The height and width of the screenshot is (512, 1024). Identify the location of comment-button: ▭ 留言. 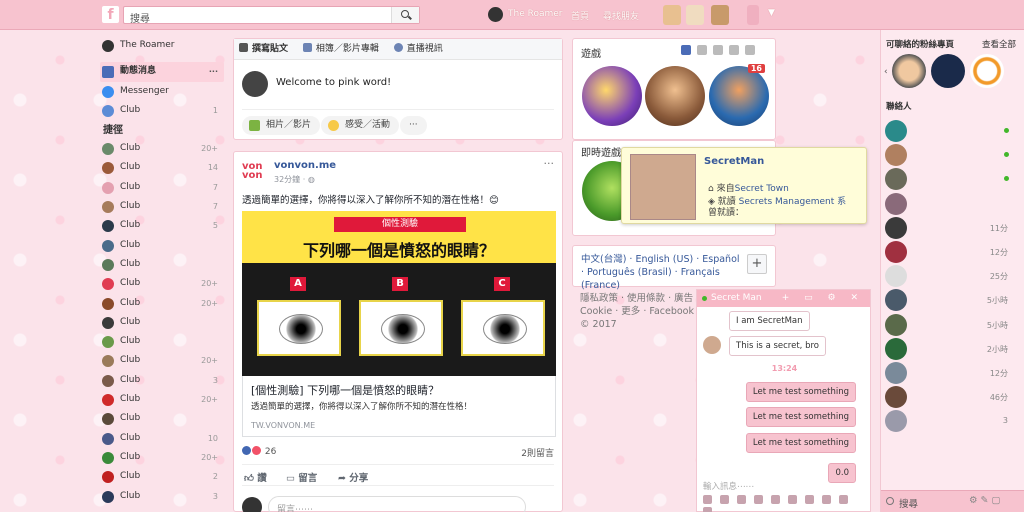
(301, 477).